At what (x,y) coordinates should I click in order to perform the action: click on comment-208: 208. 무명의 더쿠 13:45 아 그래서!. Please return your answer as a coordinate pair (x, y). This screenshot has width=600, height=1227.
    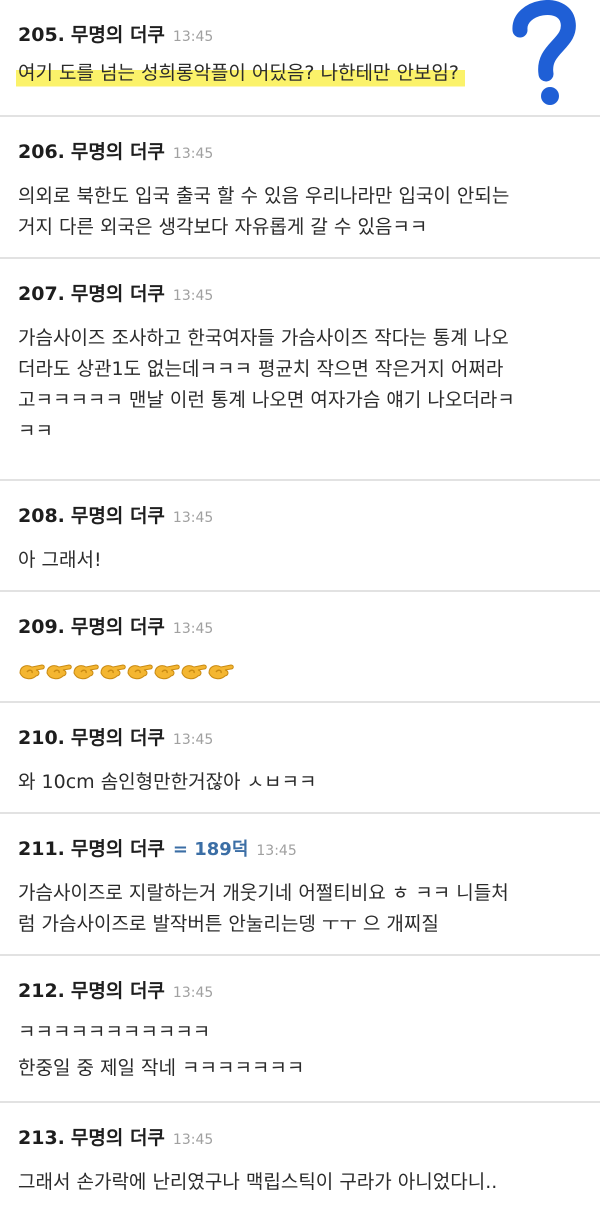
    Looking at the image, I should click on (300, 536).